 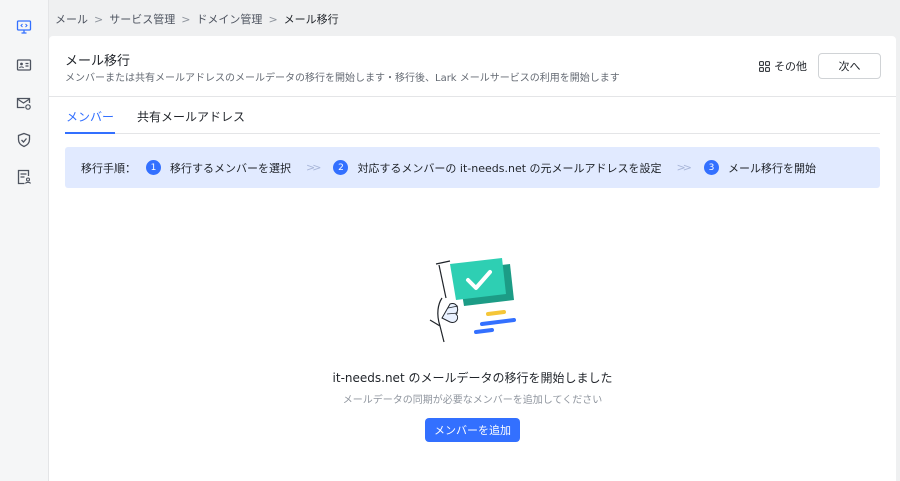 What do you see at coordinates (90, 133) in the screenshot?
I see `tab-active-indicator` at bounding box center [90, 133].